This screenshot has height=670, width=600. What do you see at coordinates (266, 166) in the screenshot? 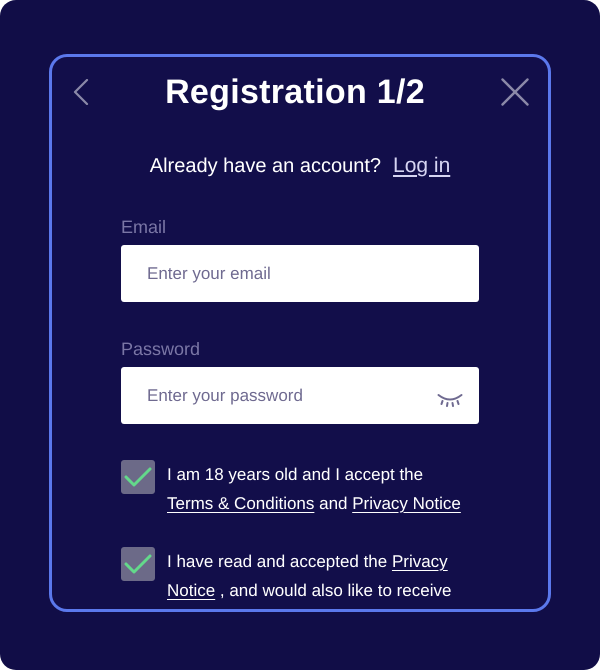
I see `login-prompt-text: Already have an account?` at bounding box center [266, 166].